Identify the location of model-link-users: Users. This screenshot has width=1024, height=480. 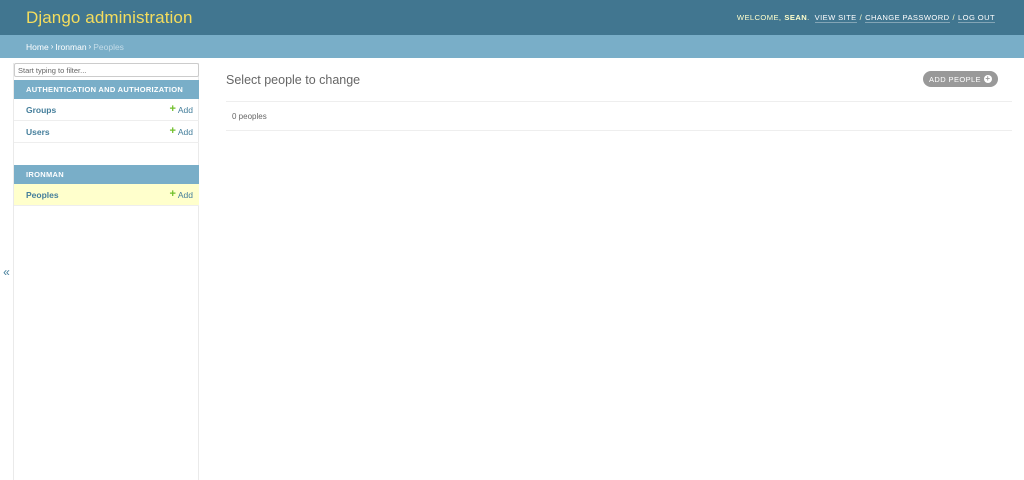
(38, 132).